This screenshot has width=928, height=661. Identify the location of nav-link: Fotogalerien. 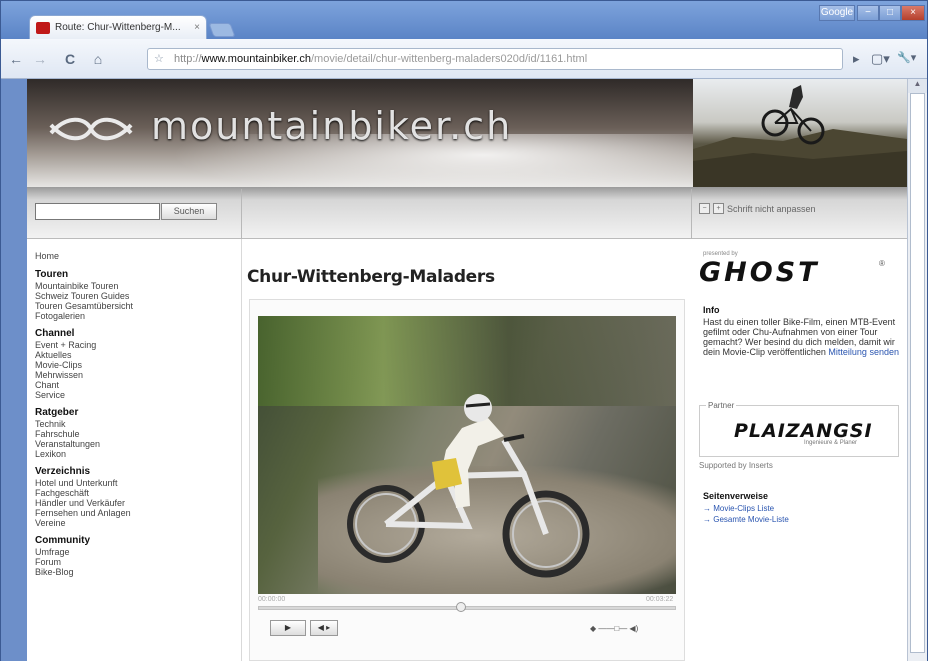
(135, 316).